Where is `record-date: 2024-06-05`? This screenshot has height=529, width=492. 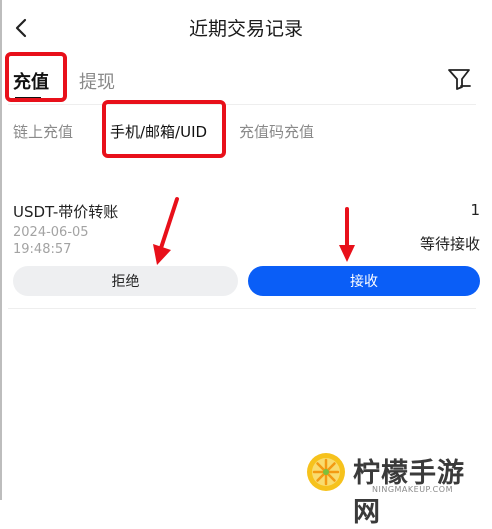
record-date: 2024-06-05 is located at coordinates (51, 232).